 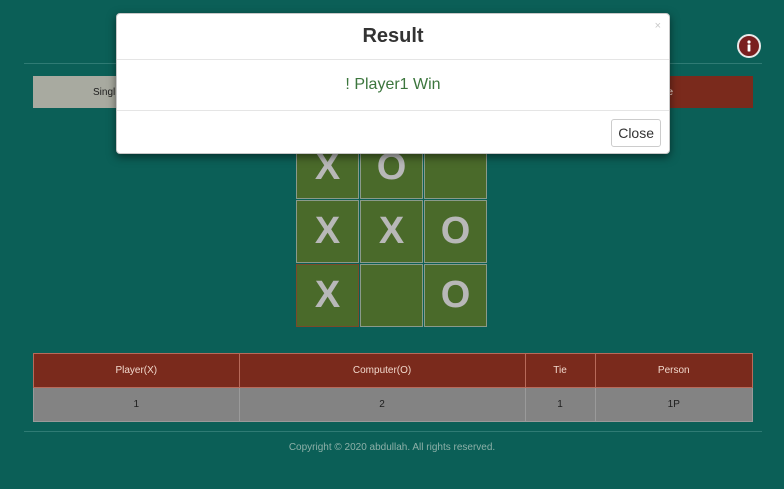 What do you see at coordinates (382, 404) in the screenshot?
I see `score-value-computer: 2` at bounding box center [382, 404].